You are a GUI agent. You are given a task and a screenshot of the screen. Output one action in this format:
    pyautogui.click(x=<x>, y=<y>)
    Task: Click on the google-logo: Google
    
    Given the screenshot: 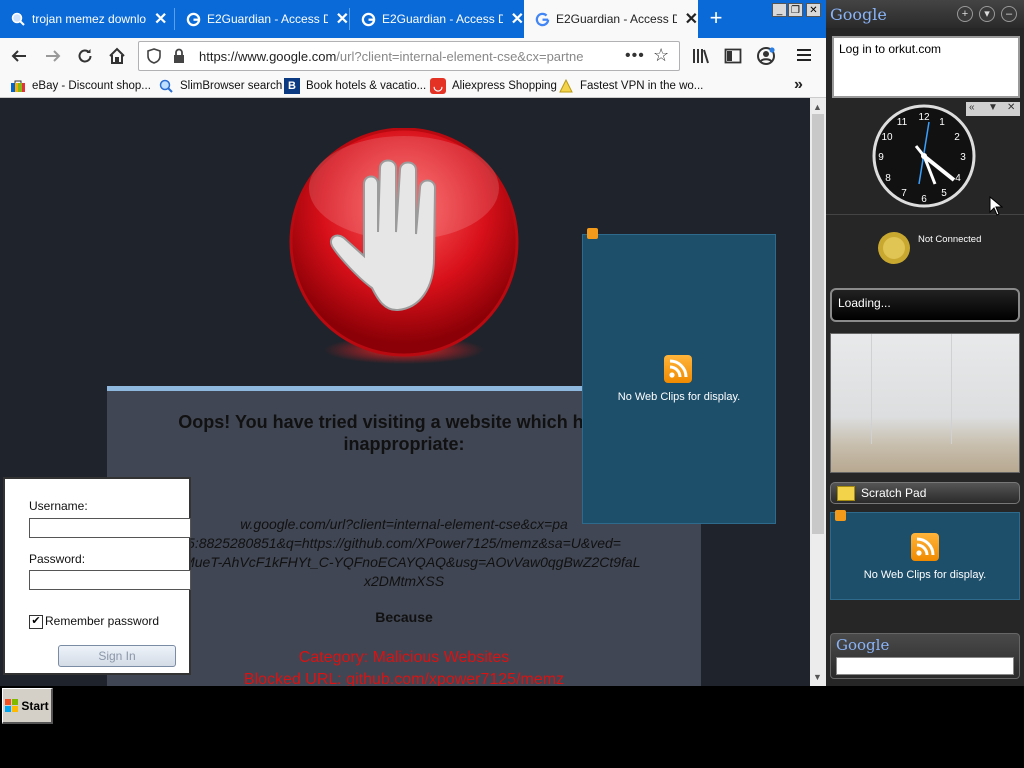 What is the action you would take?
    pyautogui.click(x=858, y=14)
    